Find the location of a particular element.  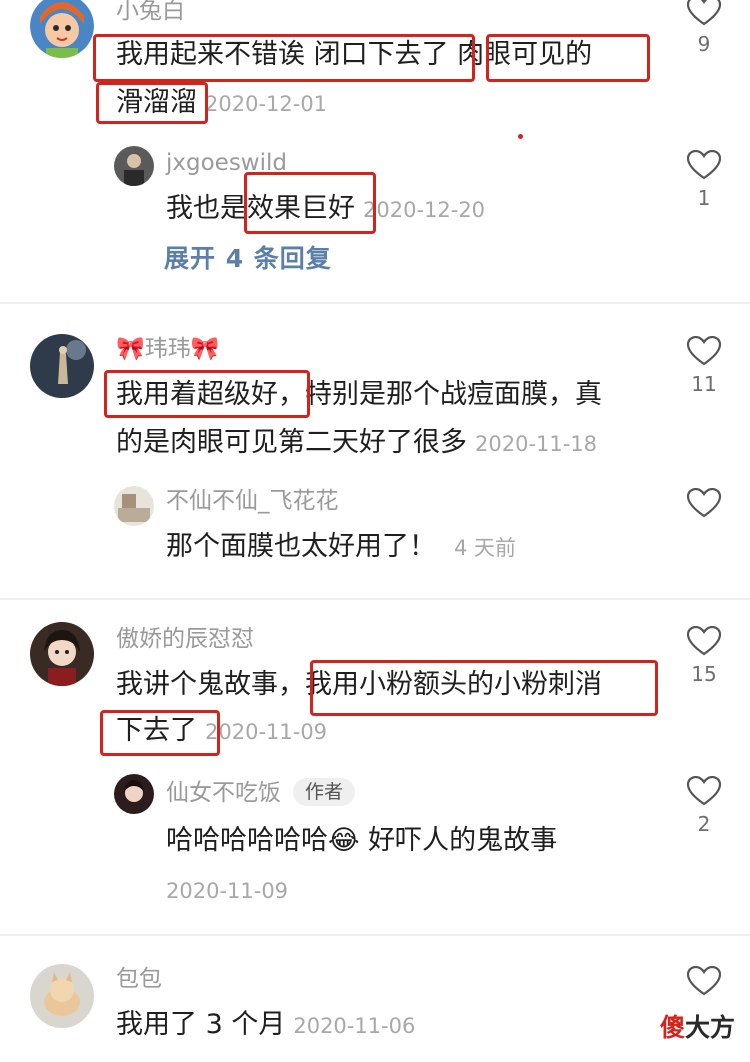

comment-username: 包包 is located at coordinates (139, 979).